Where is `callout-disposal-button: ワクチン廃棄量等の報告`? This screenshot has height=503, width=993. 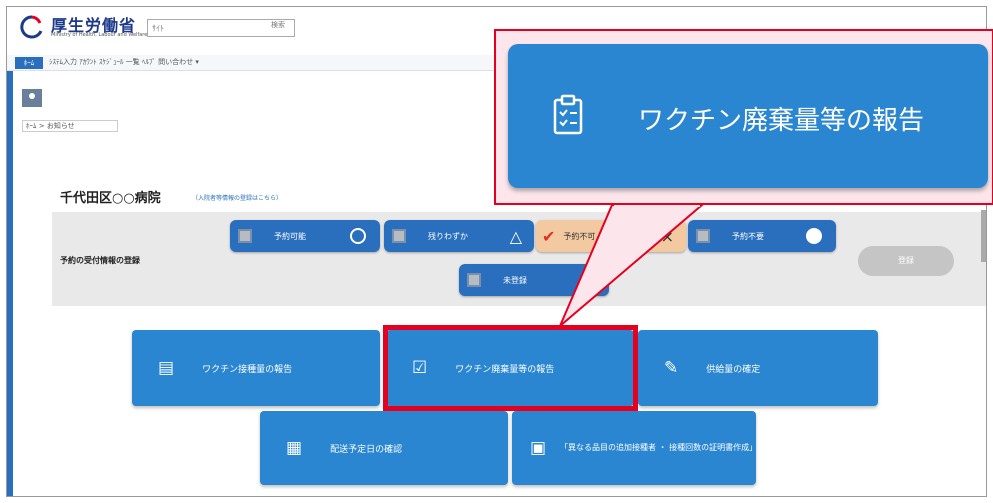
callout-disposal-button: ワクチン廃棄量等の報告 is located at coordinates (748, 116).